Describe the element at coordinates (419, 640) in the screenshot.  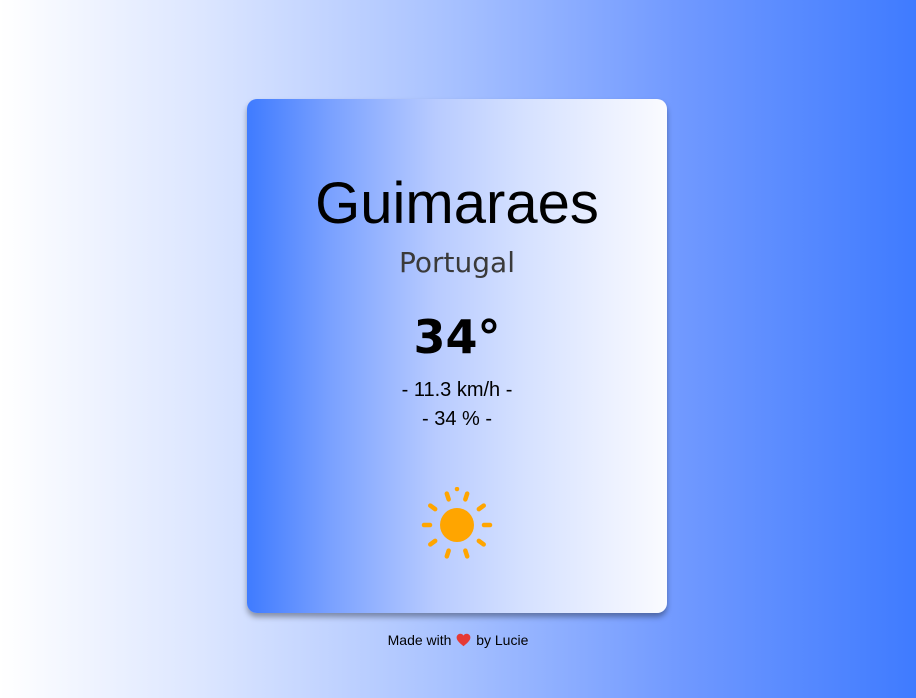
I see `footer-prefix: Made with` at that location.